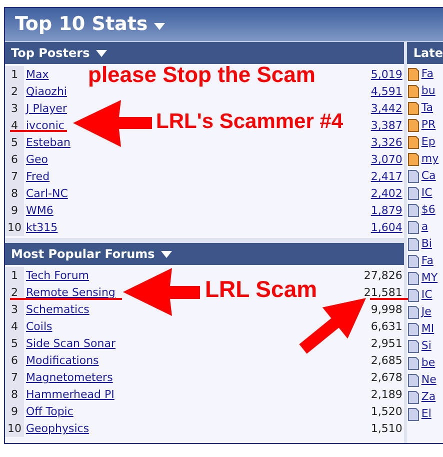 The height and width of the screenshot is (457, 443). Describe the element at coordinates (50, 411) in the screenshot. I see `name-link: Off Topic` at that location.